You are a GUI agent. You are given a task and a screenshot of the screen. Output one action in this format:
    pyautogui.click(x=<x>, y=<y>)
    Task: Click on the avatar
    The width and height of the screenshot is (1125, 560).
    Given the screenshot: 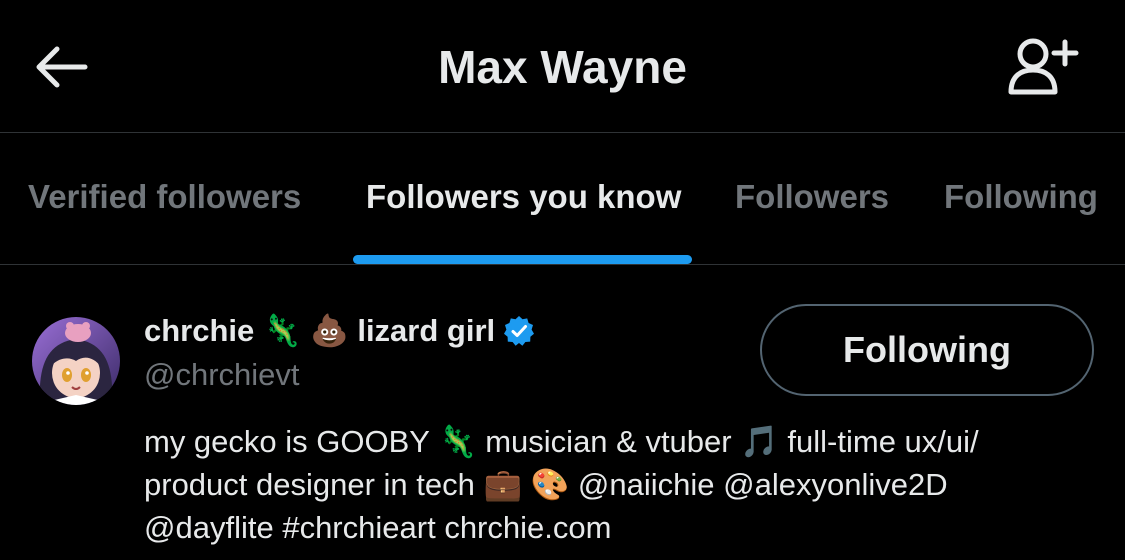 What is the action you would take?
    pyautogui.click(x=76, y=361)
    